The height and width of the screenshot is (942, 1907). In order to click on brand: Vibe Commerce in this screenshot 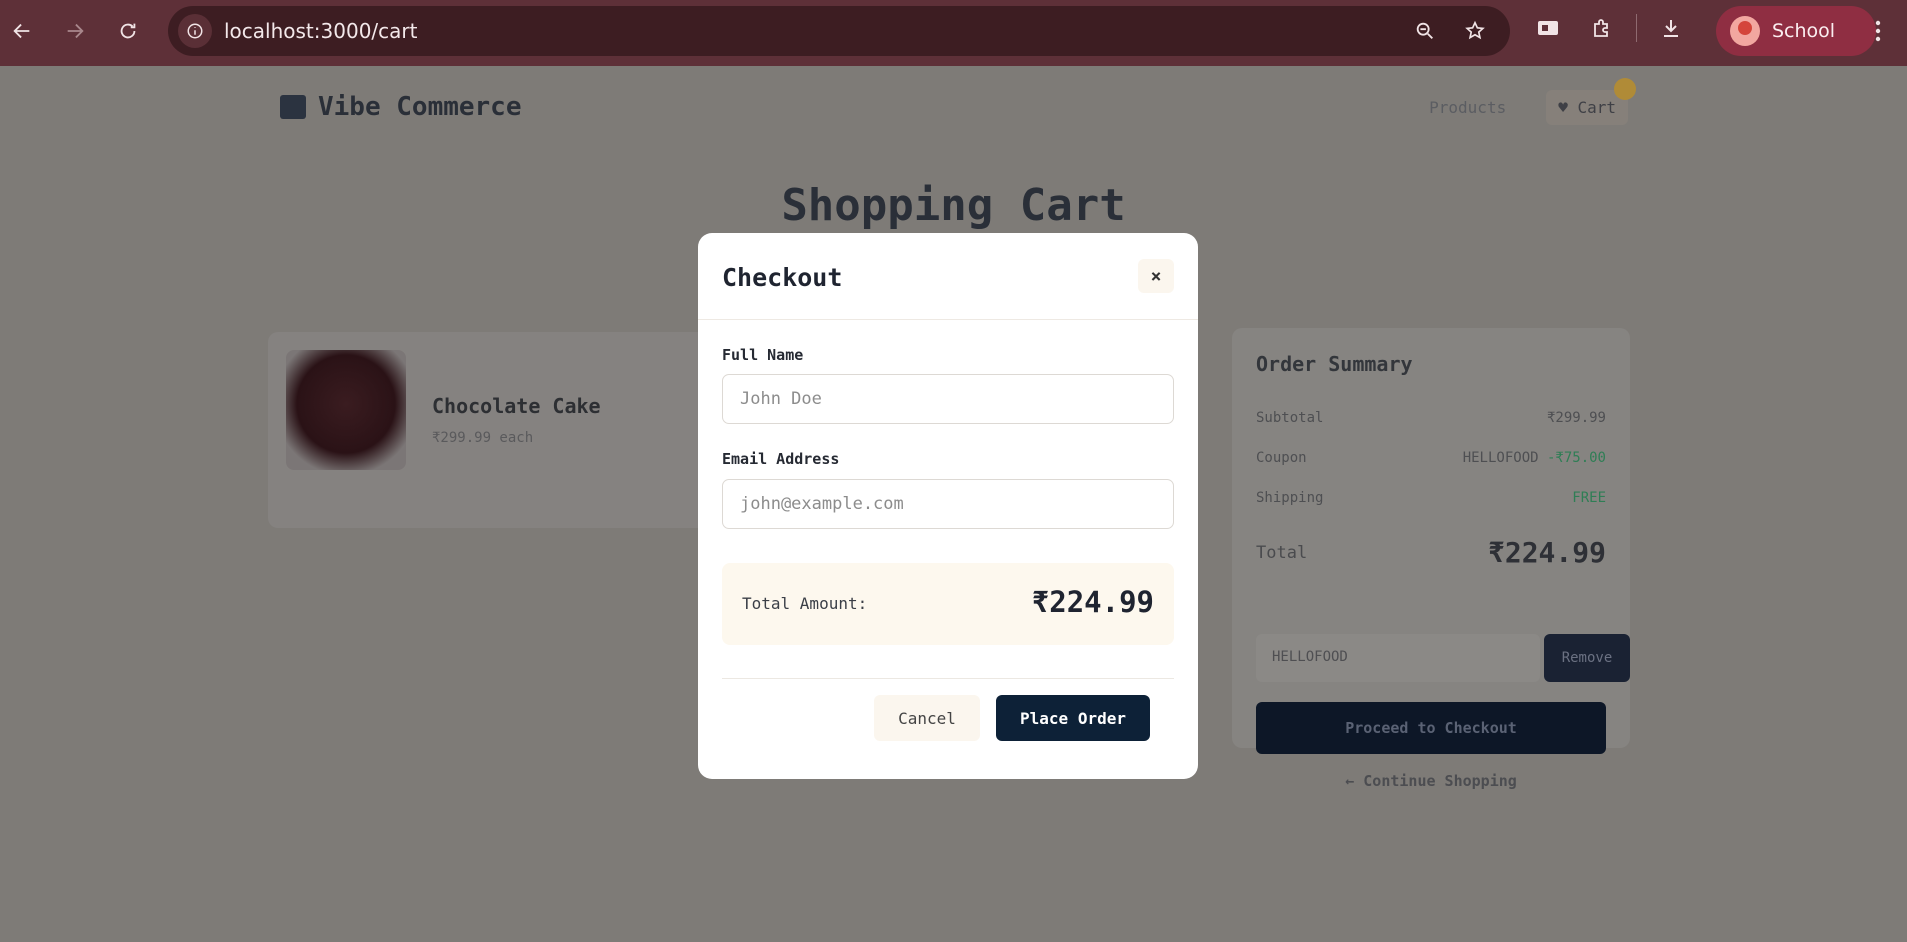, I will do `click(401, 107)`.